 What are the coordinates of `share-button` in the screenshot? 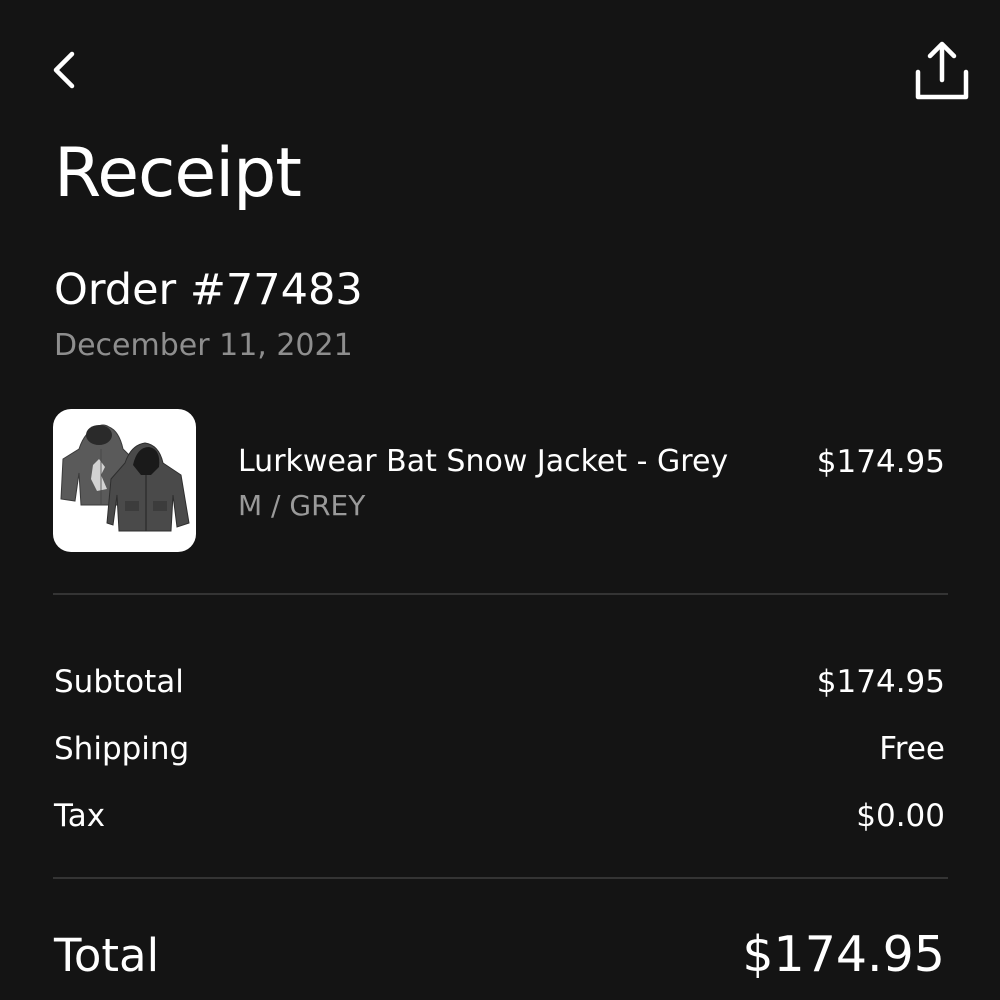 It's located at (941, 71).